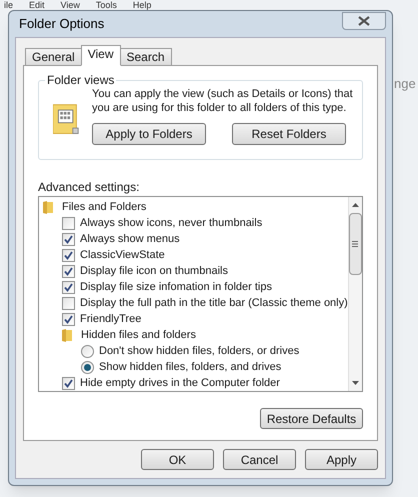  What do you see at coordinates (311, 418) in the screenshot?
I see `restore-defaults-button: Restore Defaults` at bounding box center [311, 418].